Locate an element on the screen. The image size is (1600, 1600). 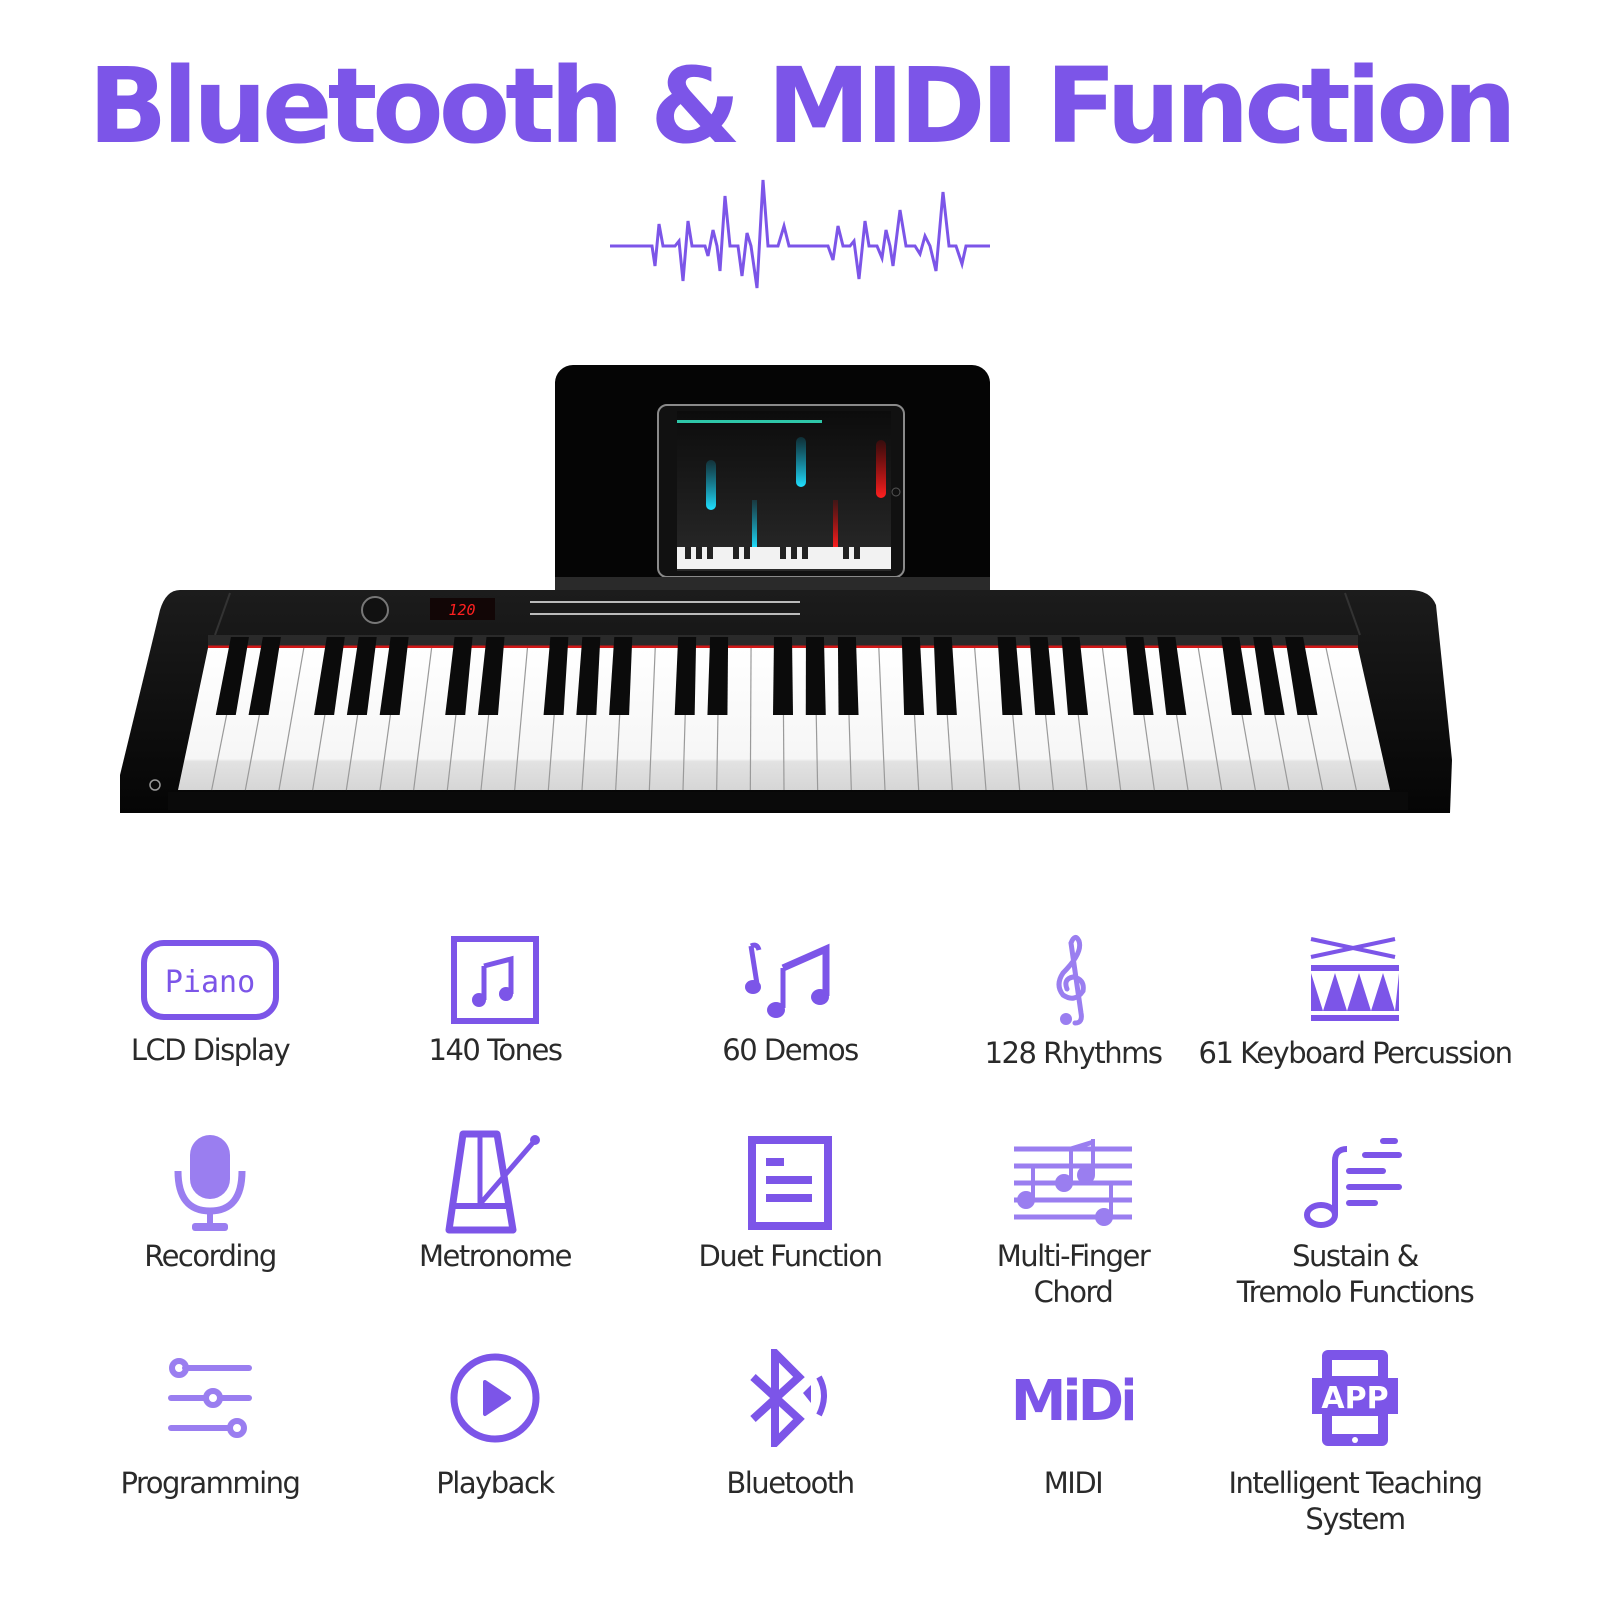
volume-knob is located at coordinates (375, 610).